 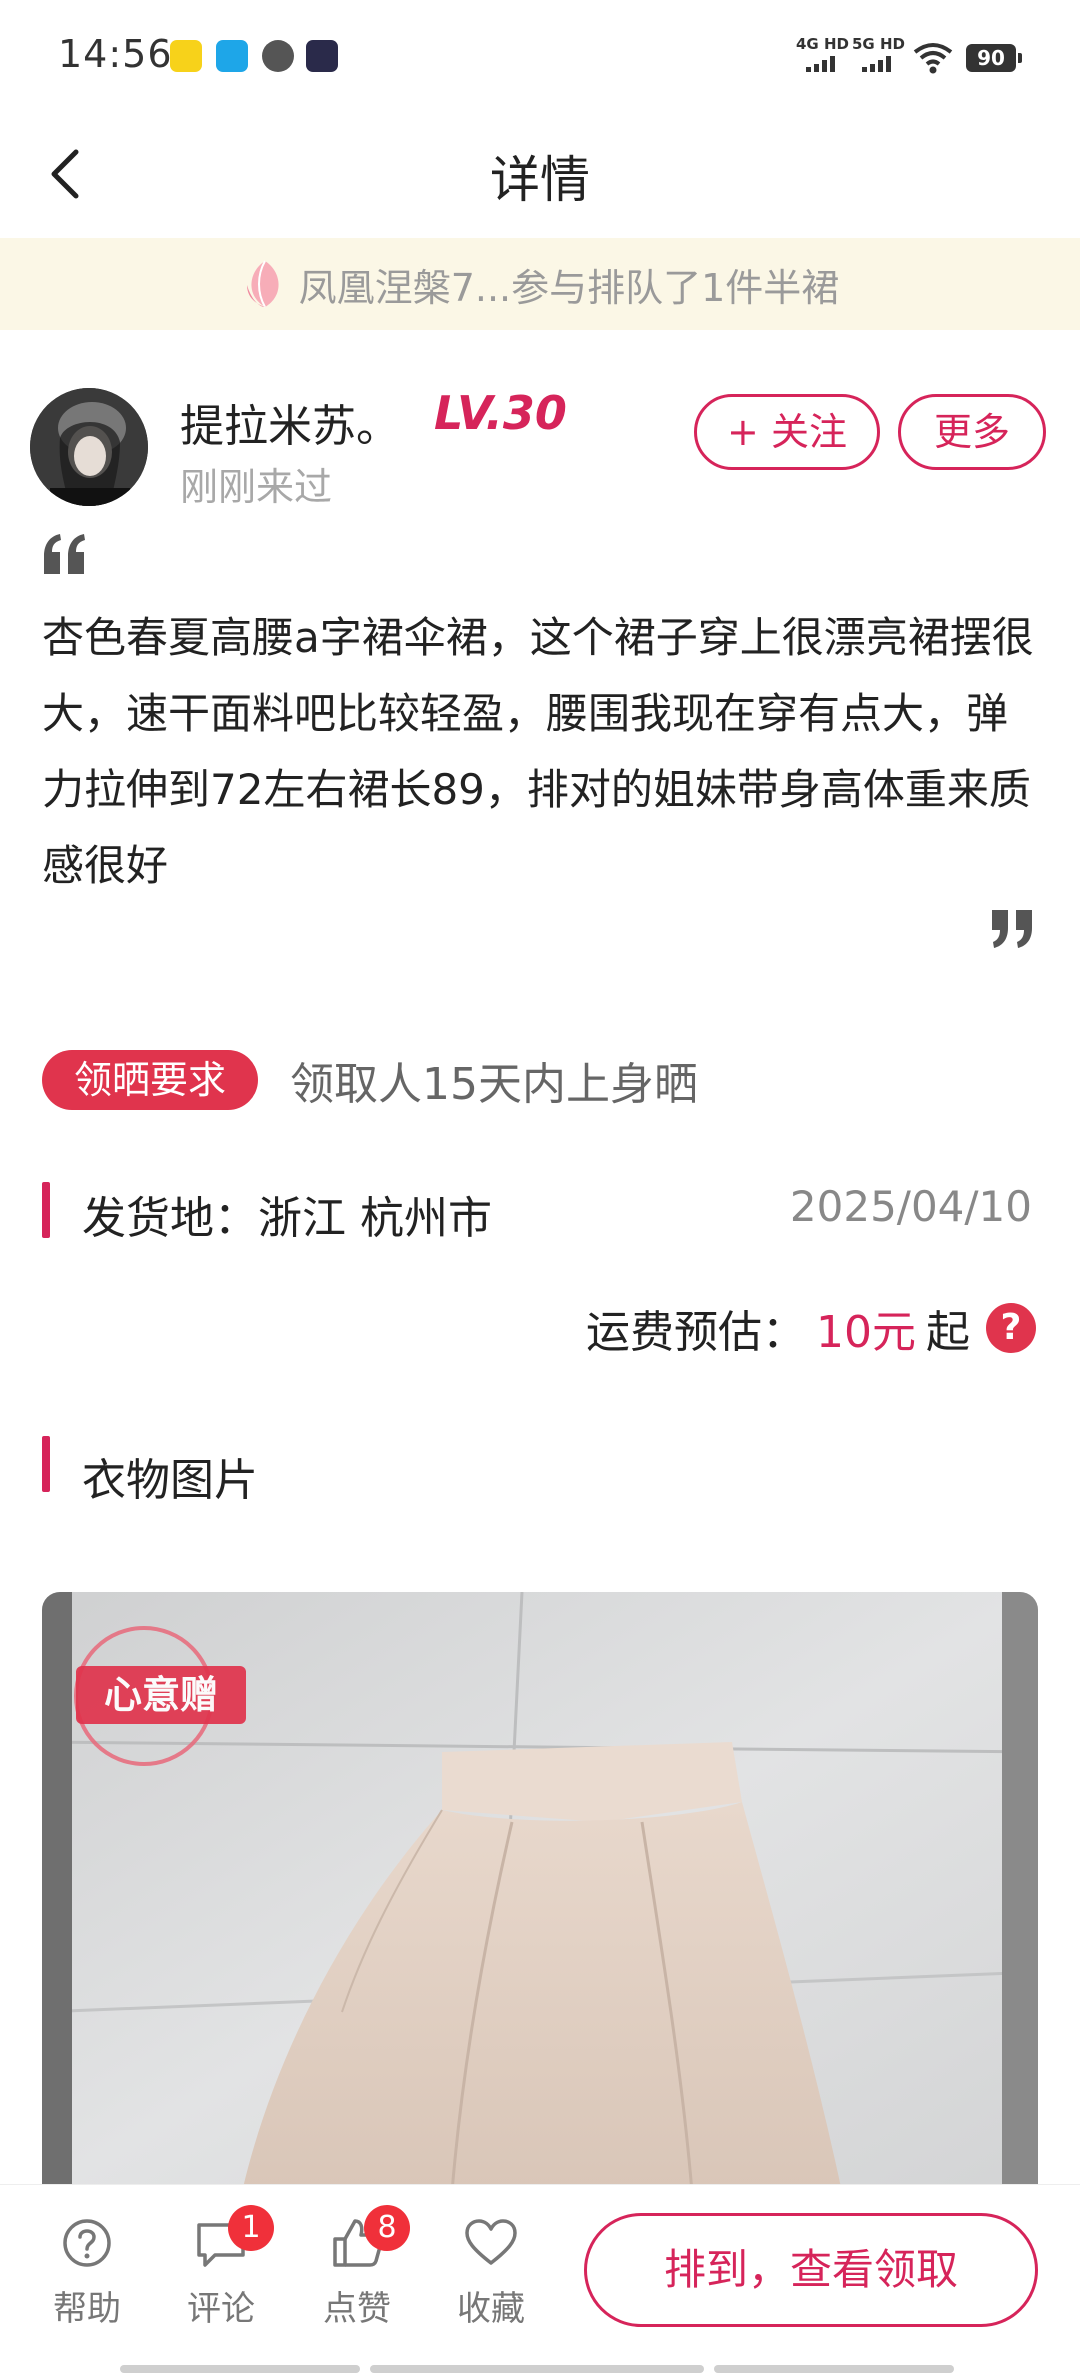 I want to click on favorite-tab: 收藏, so click(x=491, y=2272).